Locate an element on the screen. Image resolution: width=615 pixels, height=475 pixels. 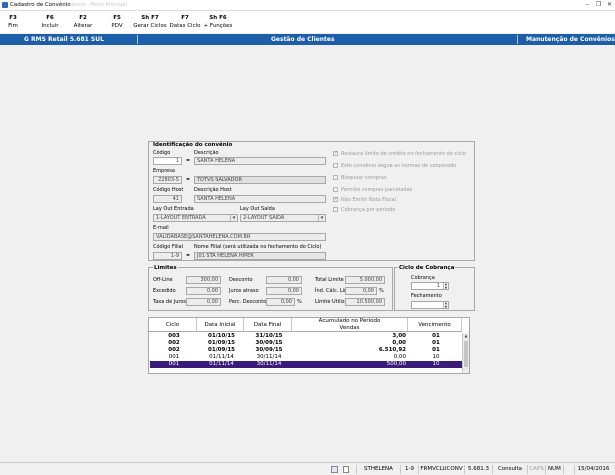
button-label: Incluir is located at coordinates (50, 26).